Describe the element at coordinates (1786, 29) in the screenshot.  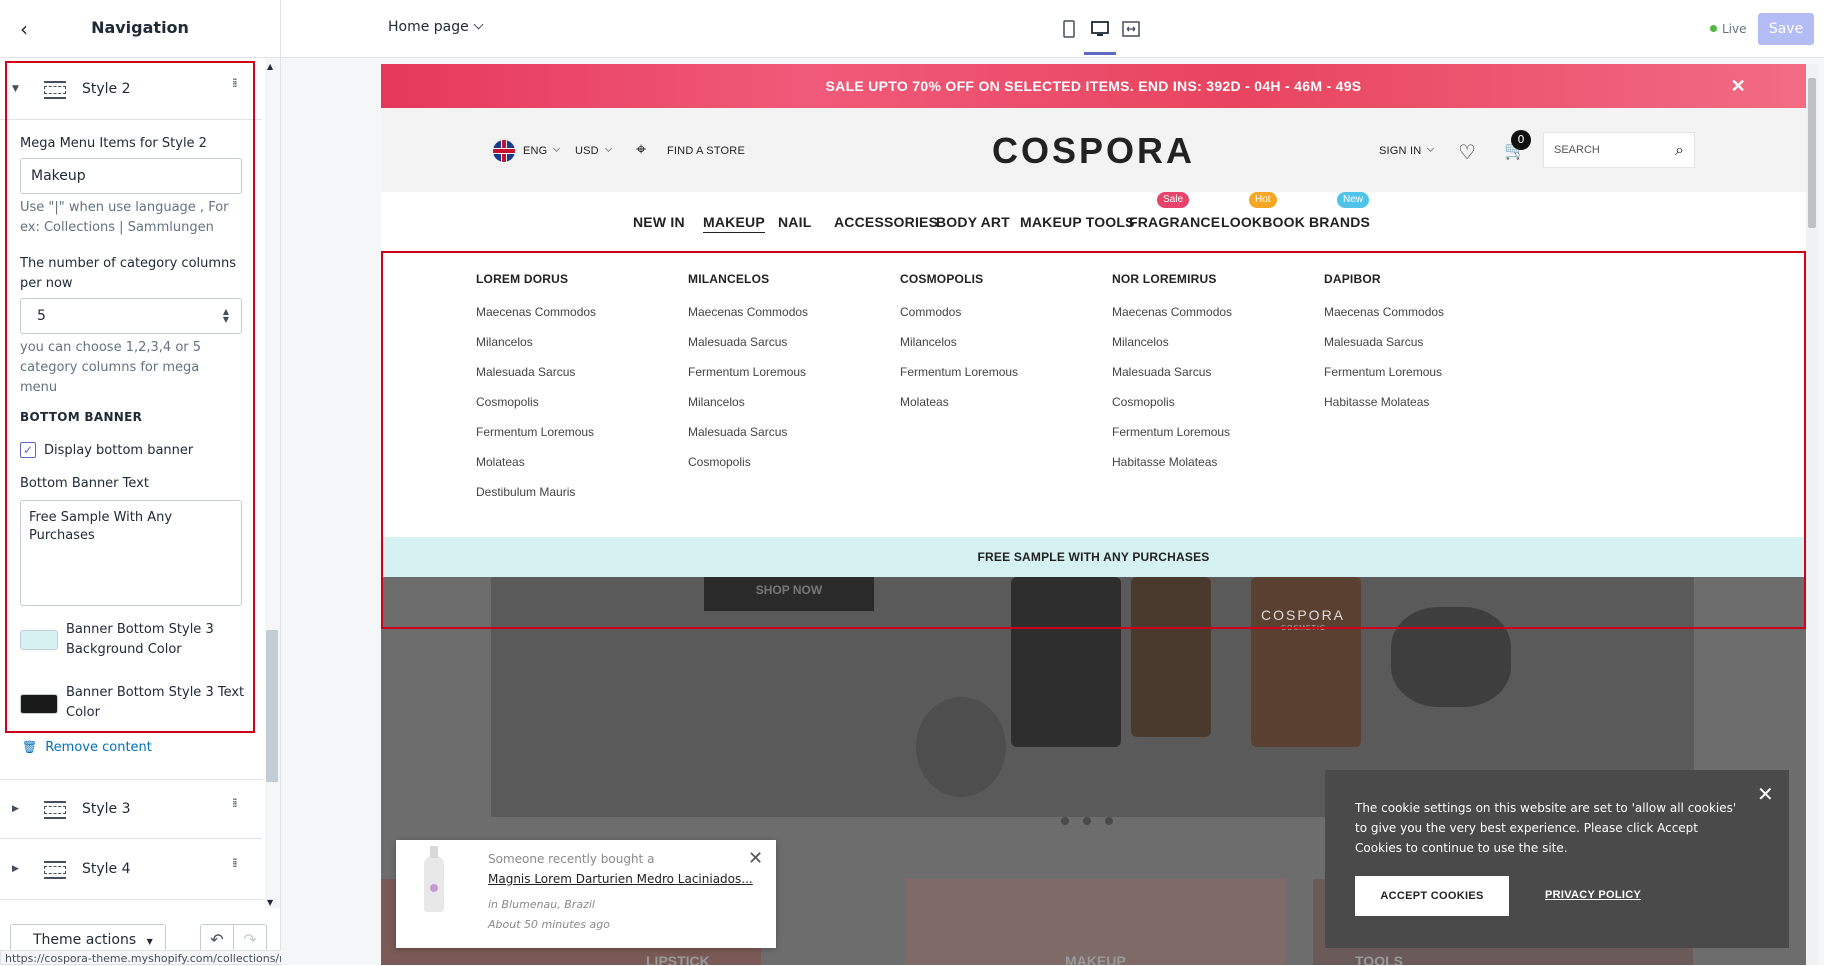
I see `save-button: Save` at that location.